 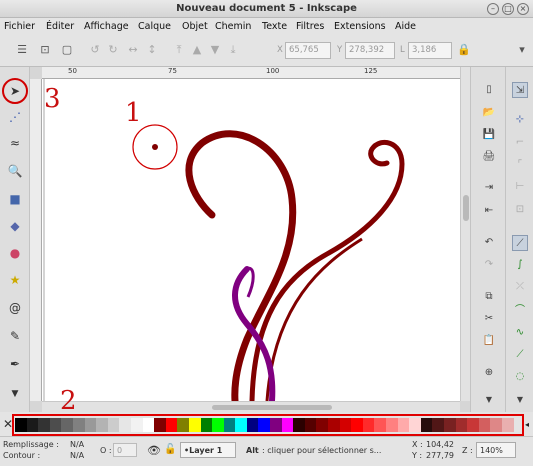 I want to click on snap-bbox-corner-icon: ⌜, so click(x=520, y=165).